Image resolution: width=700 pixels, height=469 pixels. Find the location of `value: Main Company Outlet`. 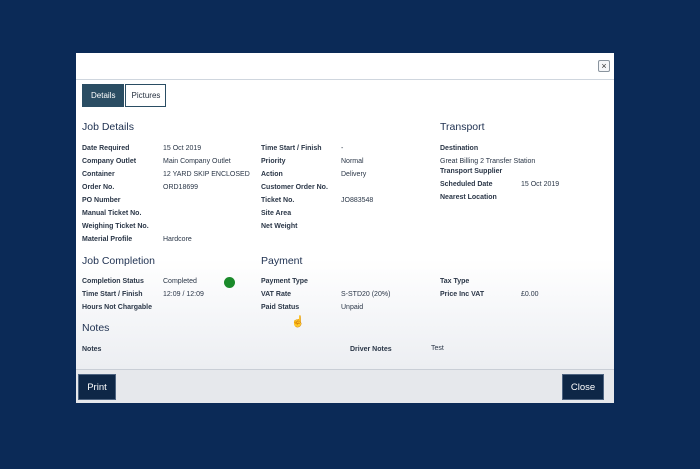

value: Main Company Outlet is located at coordinates (197, 161).